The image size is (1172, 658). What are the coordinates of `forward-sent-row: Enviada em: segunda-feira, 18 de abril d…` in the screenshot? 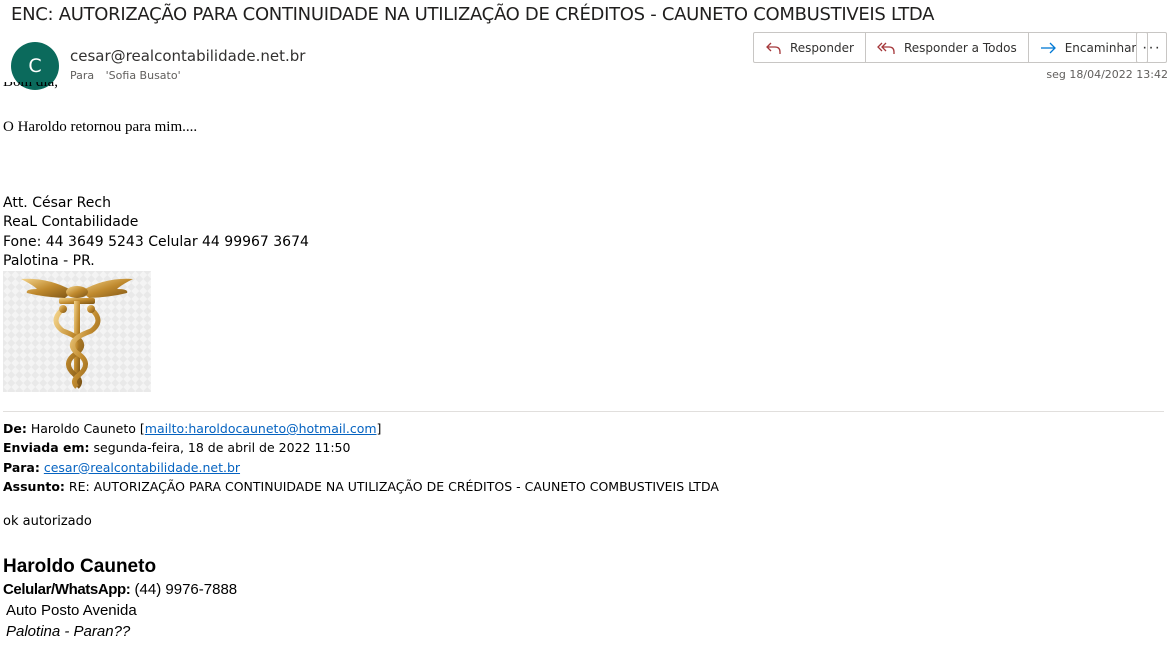 It's located at (361, 447).